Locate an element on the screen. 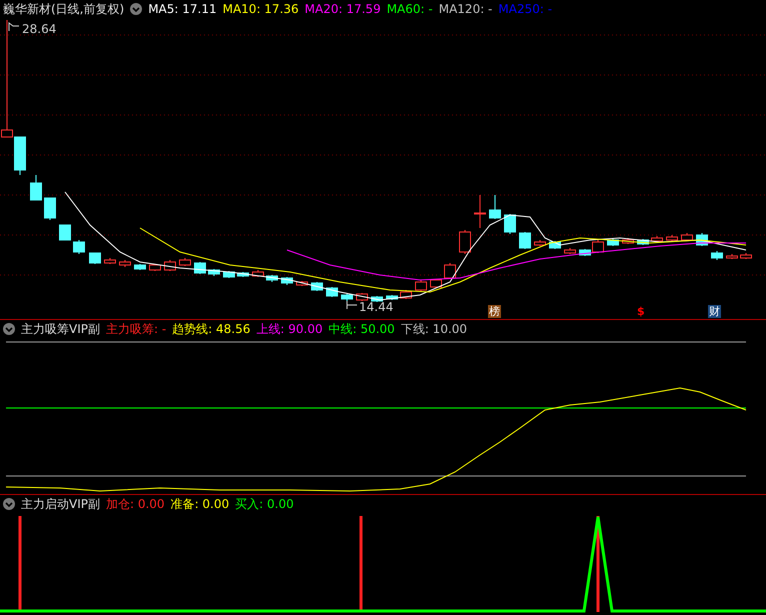  legend-value: 下线: 10.00 is located at coordinates (434, 329).